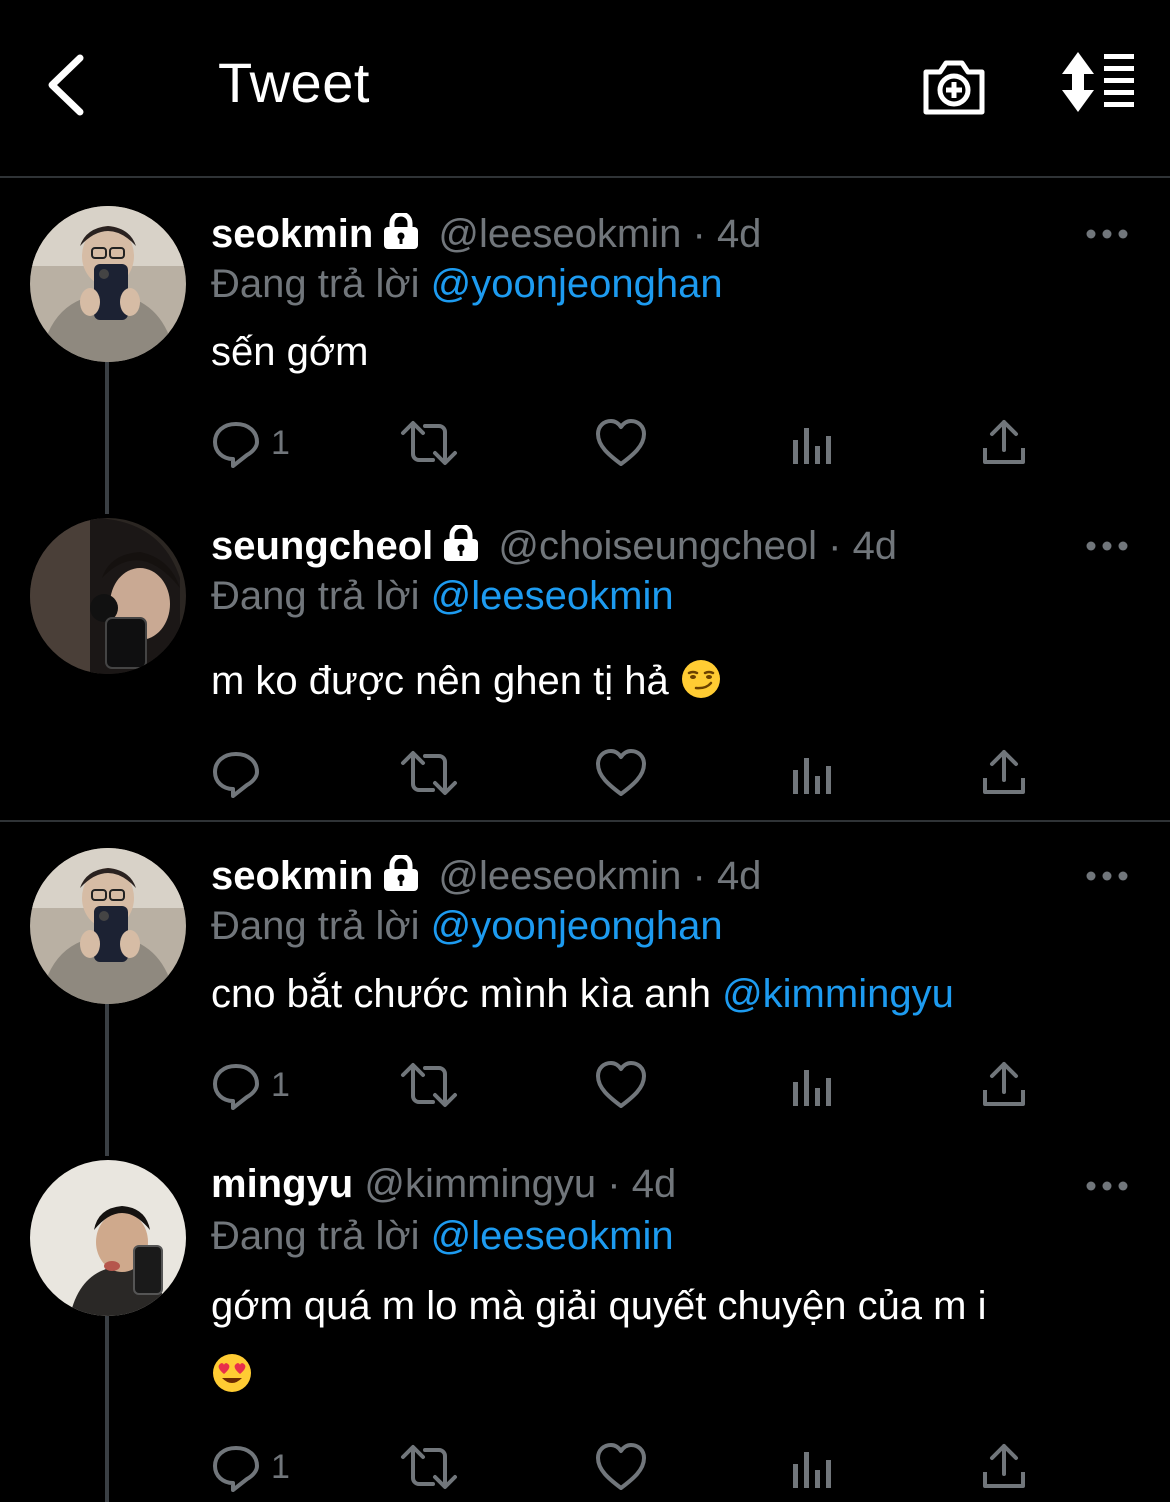 The image size is (1170, 1502). I want to click on camera-button, so click(954, 86).